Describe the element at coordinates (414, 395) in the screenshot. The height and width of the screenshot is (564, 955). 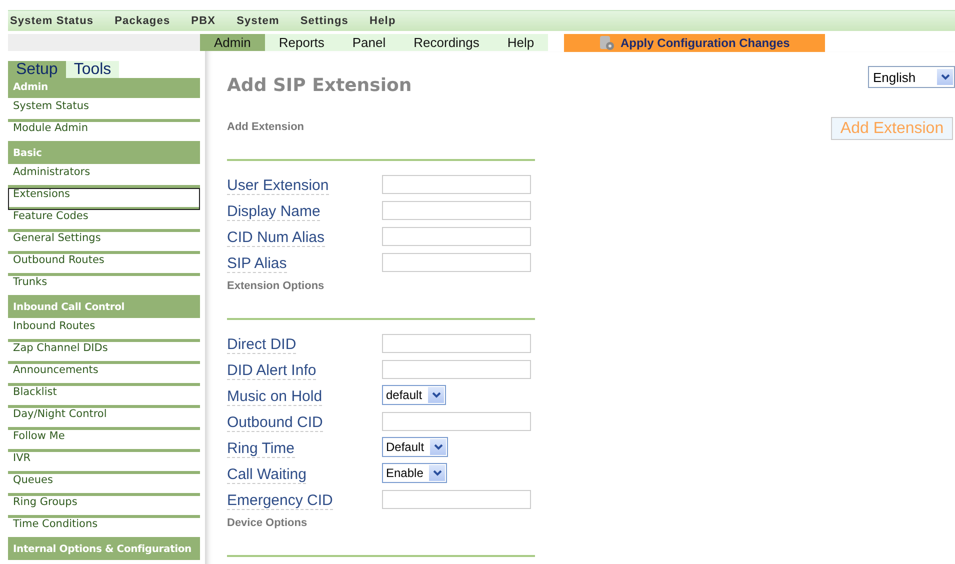
I see `dropdown: default` at that location.